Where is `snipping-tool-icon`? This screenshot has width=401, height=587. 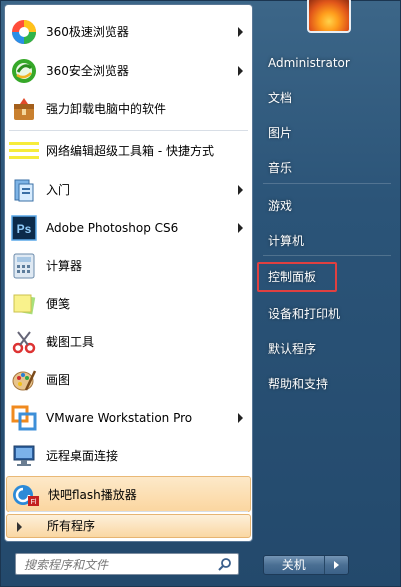
snipping-tool-icon is located at coordinates (24, 342).